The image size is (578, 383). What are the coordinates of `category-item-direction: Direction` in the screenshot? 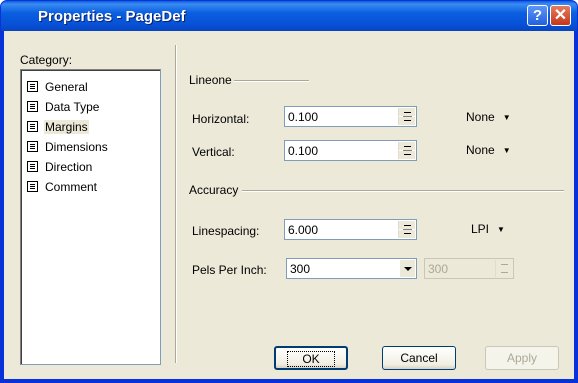 It's located at (60, 167).